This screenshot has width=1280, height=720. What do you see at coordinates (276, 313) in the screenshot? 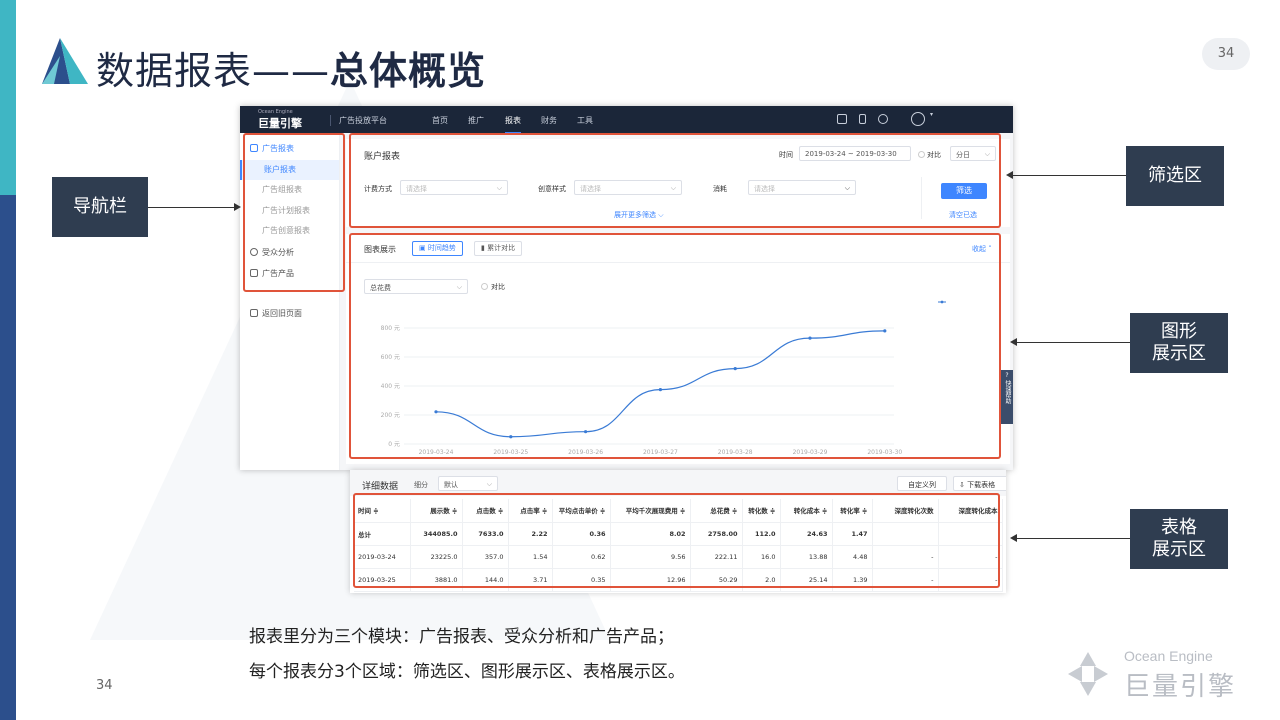
I see `sidebar-back-old: 返回旧页面` at bounding box center [276, 313].